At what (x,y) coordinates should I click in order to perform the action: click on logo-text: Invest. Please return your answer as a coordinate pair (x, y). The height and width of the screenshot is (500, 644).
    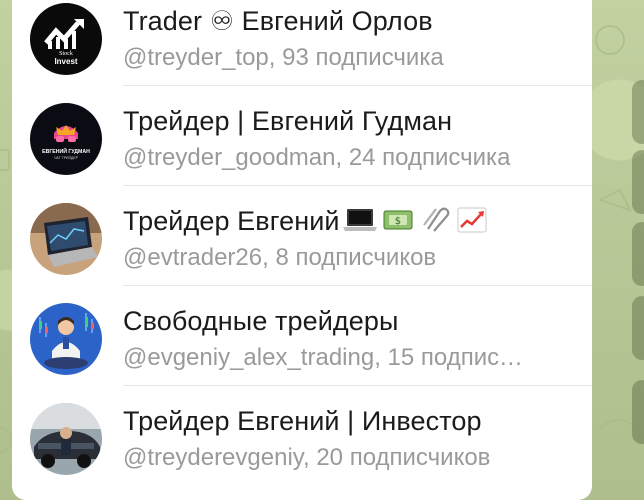
    Looking at the image, I should click on (65, 61).